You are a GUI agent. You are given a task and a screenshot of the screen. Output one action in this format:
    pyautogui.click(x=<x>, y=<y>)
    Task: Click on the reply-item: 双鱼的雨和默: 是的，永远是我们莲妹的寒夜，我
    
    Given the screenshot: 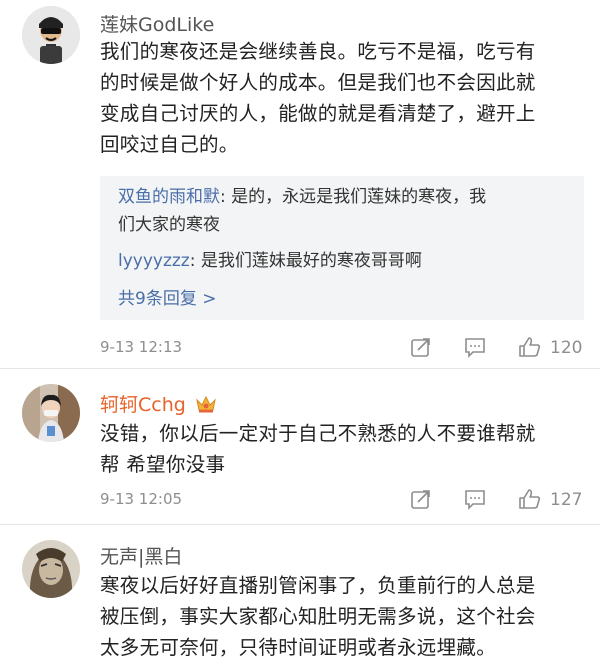 What is the action you would take?
    pyautogui.click(x=345, y=197)
    